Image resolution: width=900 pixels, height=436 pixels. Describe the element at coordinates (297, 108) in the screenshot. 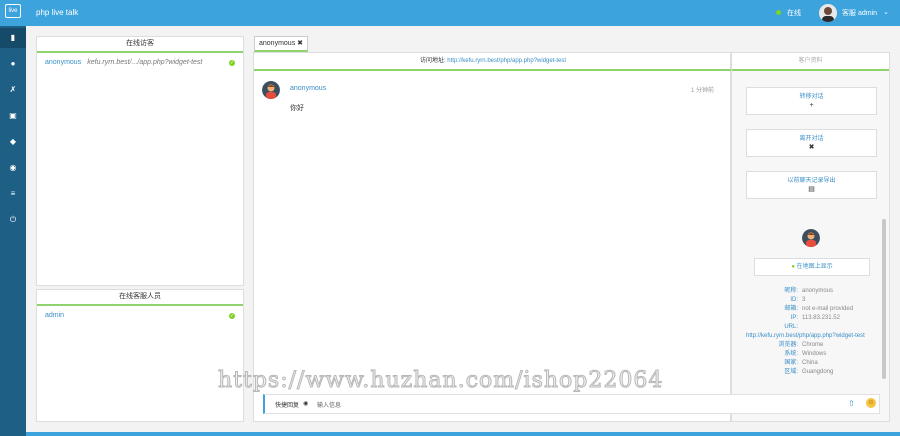

I see `message-text: 你好` at that location.